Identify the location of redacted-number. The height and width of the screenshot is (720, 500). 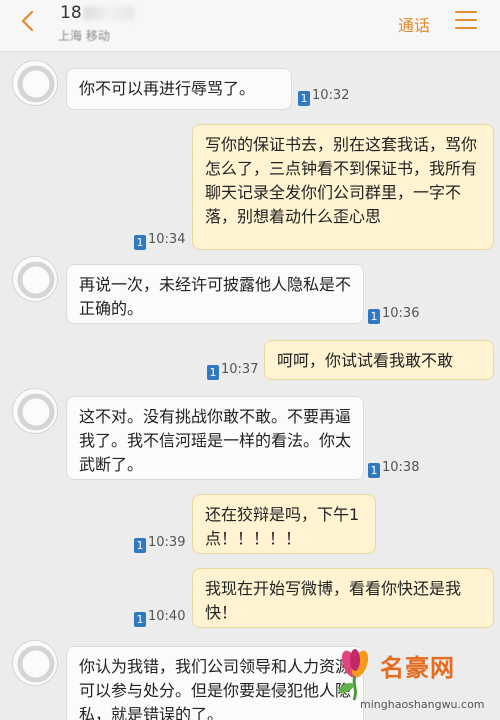
(108, 13).